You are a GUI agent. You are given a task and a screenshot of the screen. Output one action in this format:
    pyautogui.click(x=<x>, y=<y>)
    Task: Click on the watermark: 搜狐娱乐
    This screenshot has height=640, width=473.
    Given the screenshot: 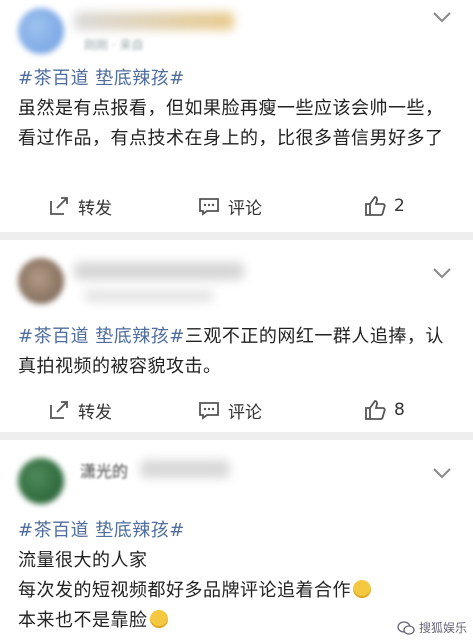 What is the action you would take?
    pyautogui.click(x=432, y=627)
    